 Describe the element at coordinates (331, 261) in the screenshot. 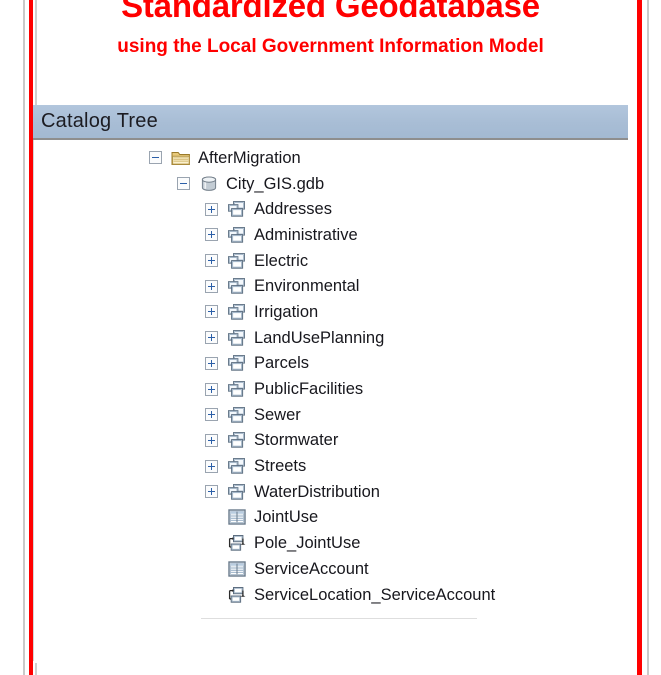

I see `tree-item-electric: Electric` at that location.